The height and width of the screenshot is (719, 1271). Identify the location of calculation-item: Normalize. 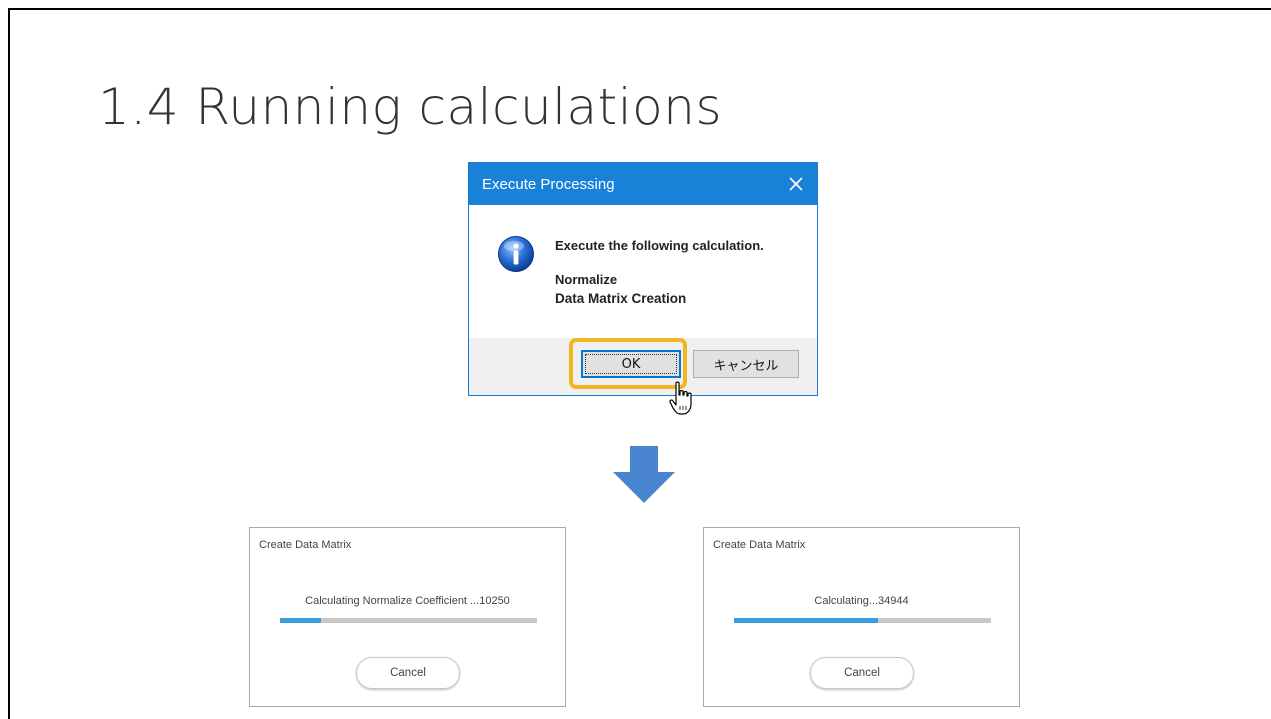
(586, 279).